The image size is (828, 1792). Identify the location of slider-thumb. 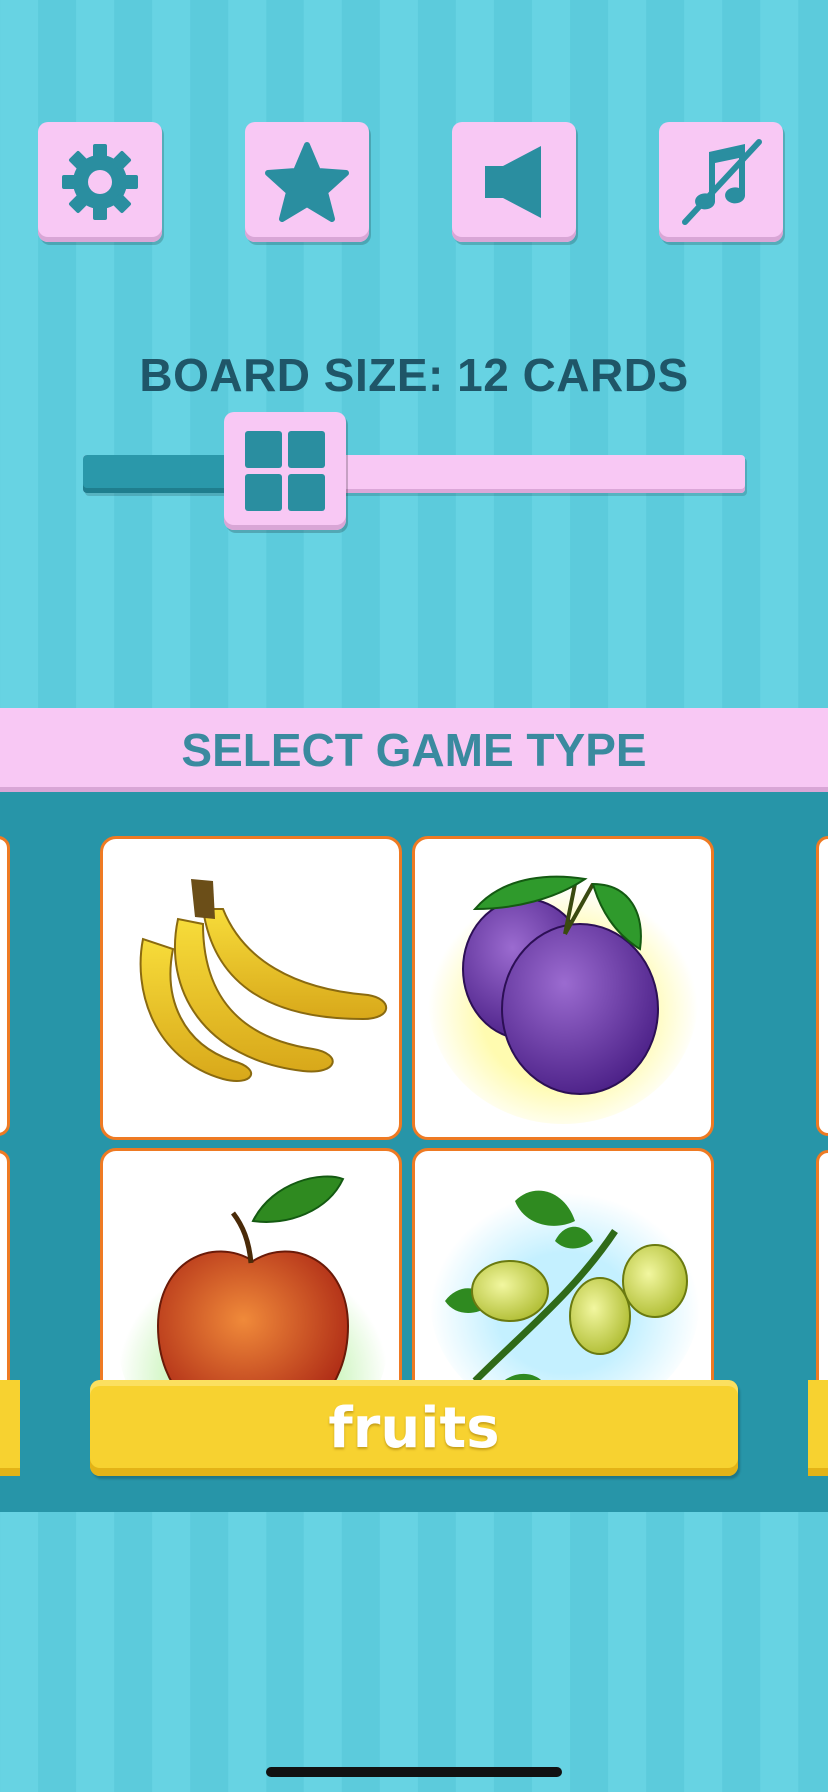
(285, 471).